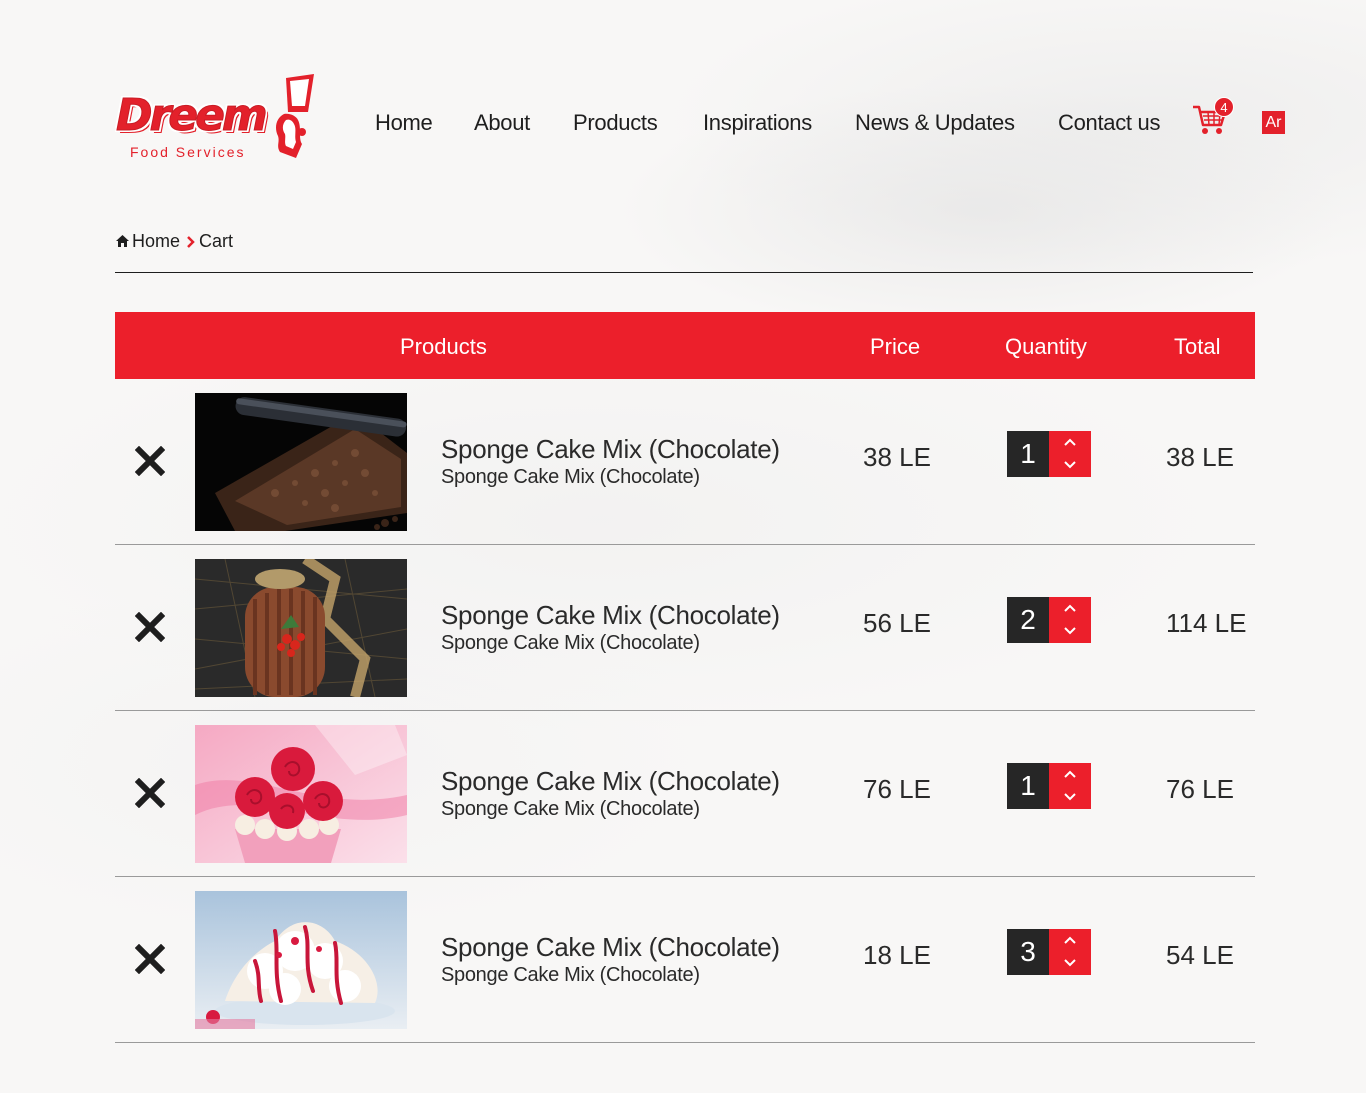 This screenshot has width=1366, height=1093. What do you see at coordinates (188, 152) in the screenshot?
I see `brand-tagline: Food Services` at bounding box center [188, 152].